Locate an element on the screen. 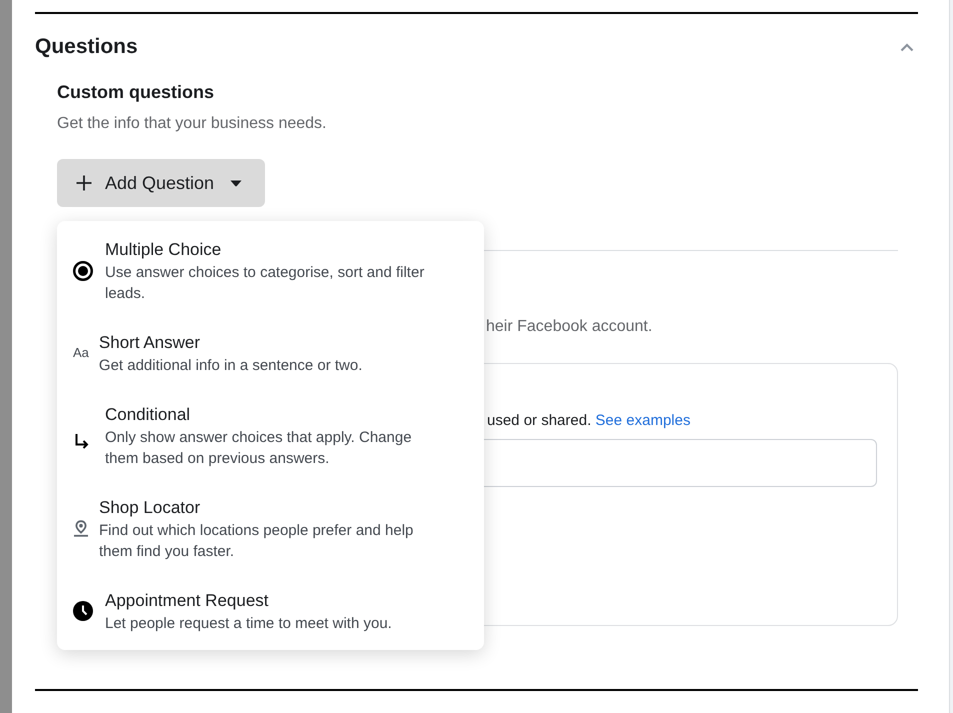 The width and height of the screenshot is (953, 713). card-text: used or shared. See examples is located at coordinates (588, 421).